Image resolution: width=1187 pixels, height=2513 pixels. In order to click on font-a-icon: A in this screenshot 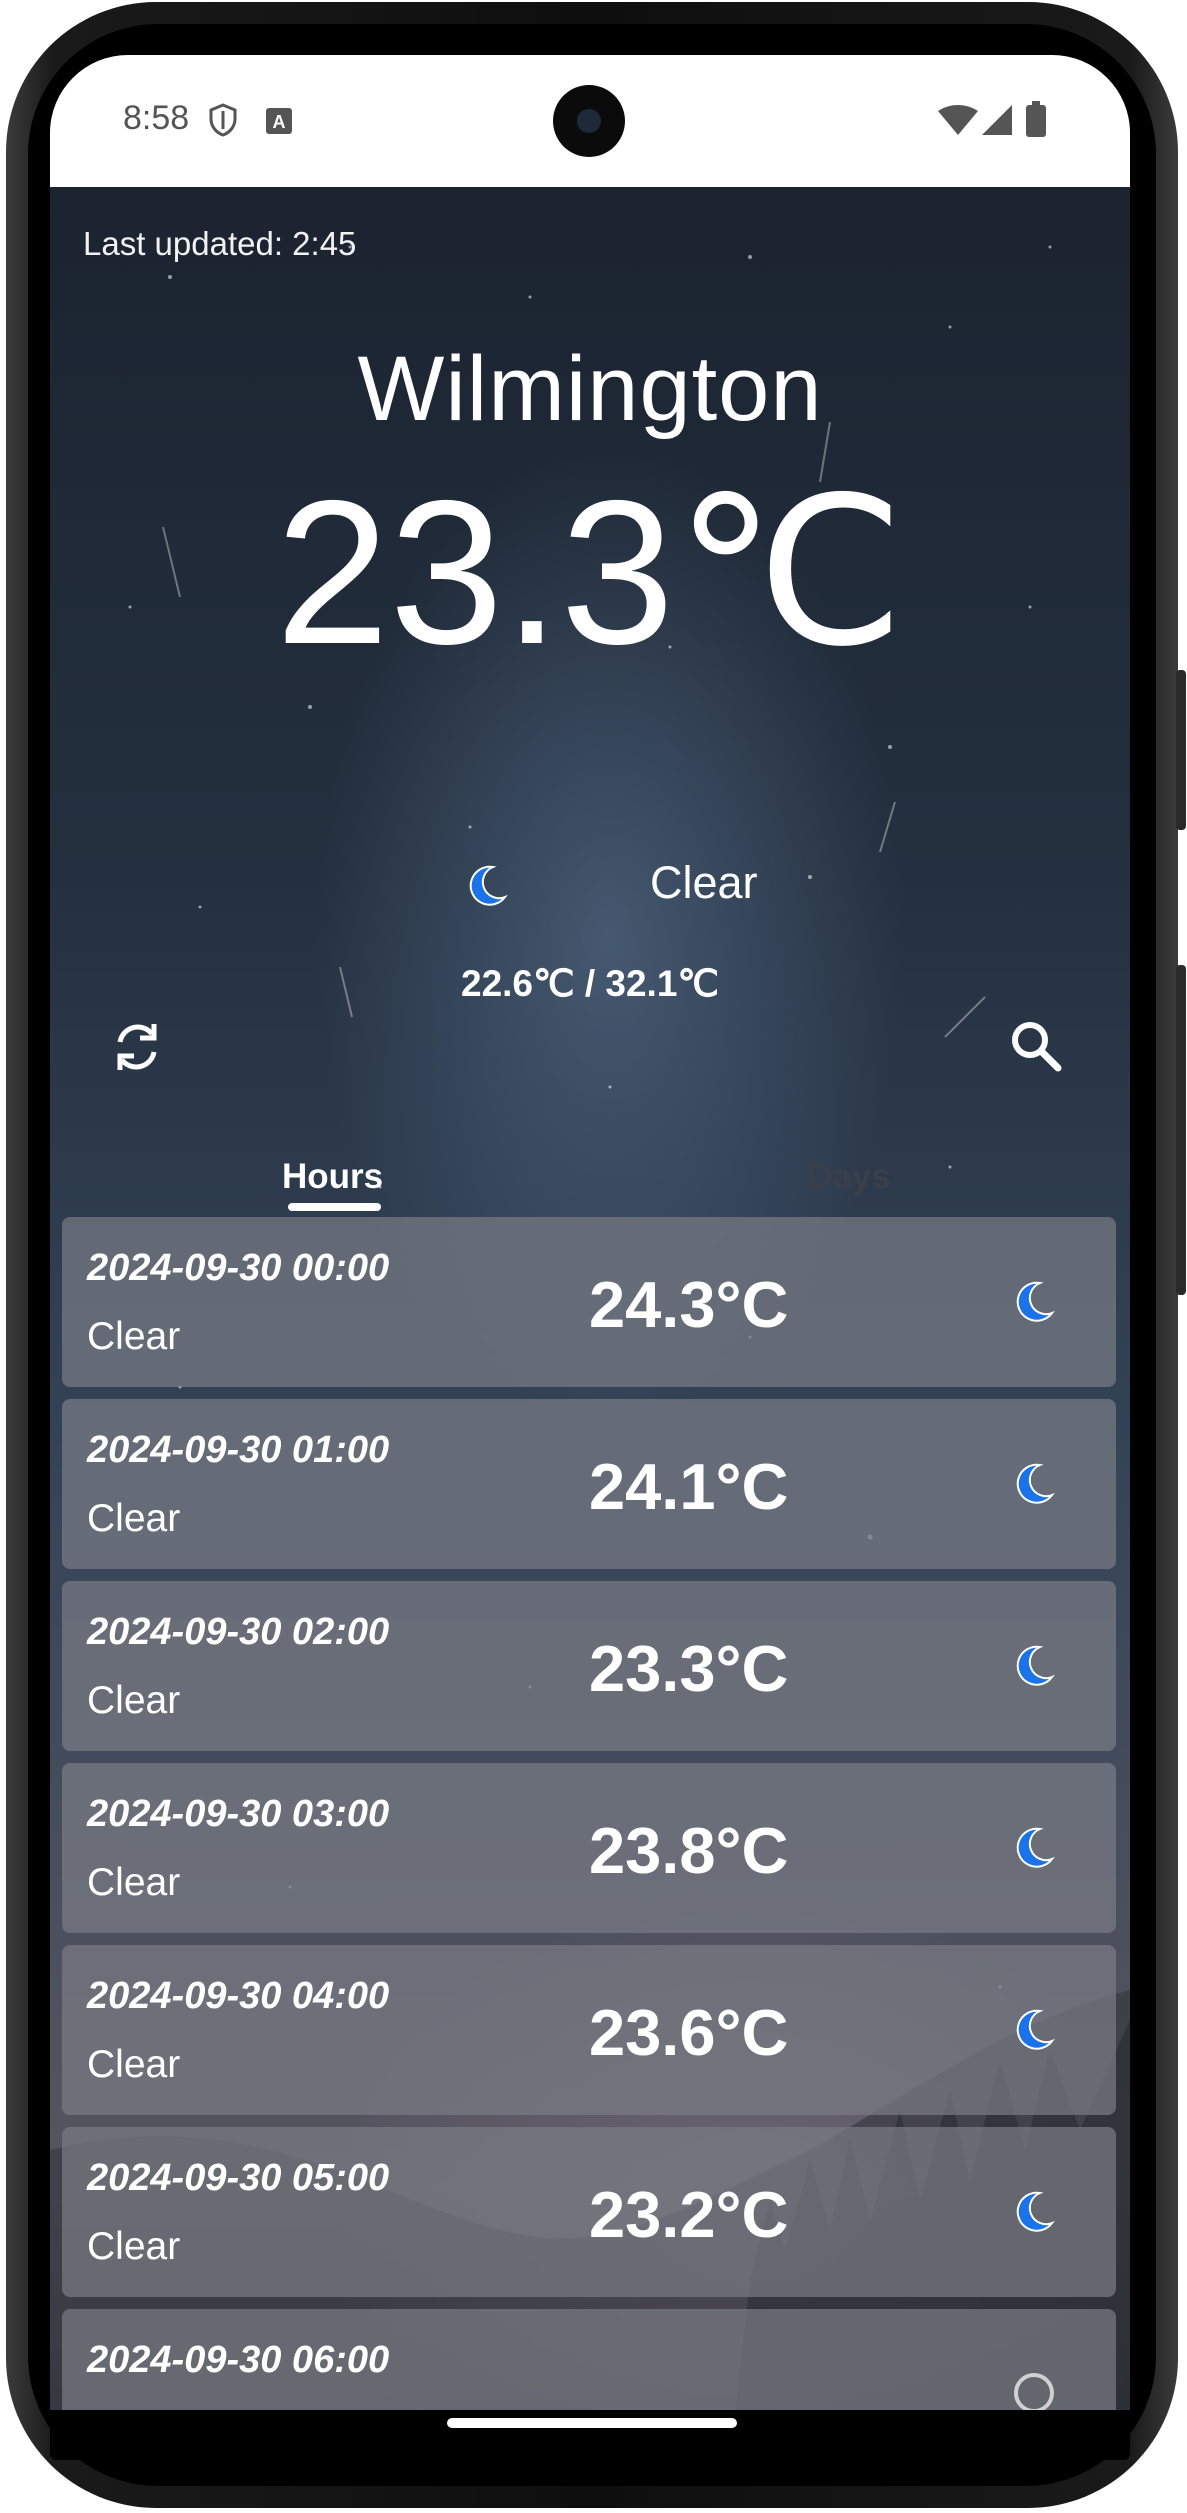, I will do `click(279, 123)`.